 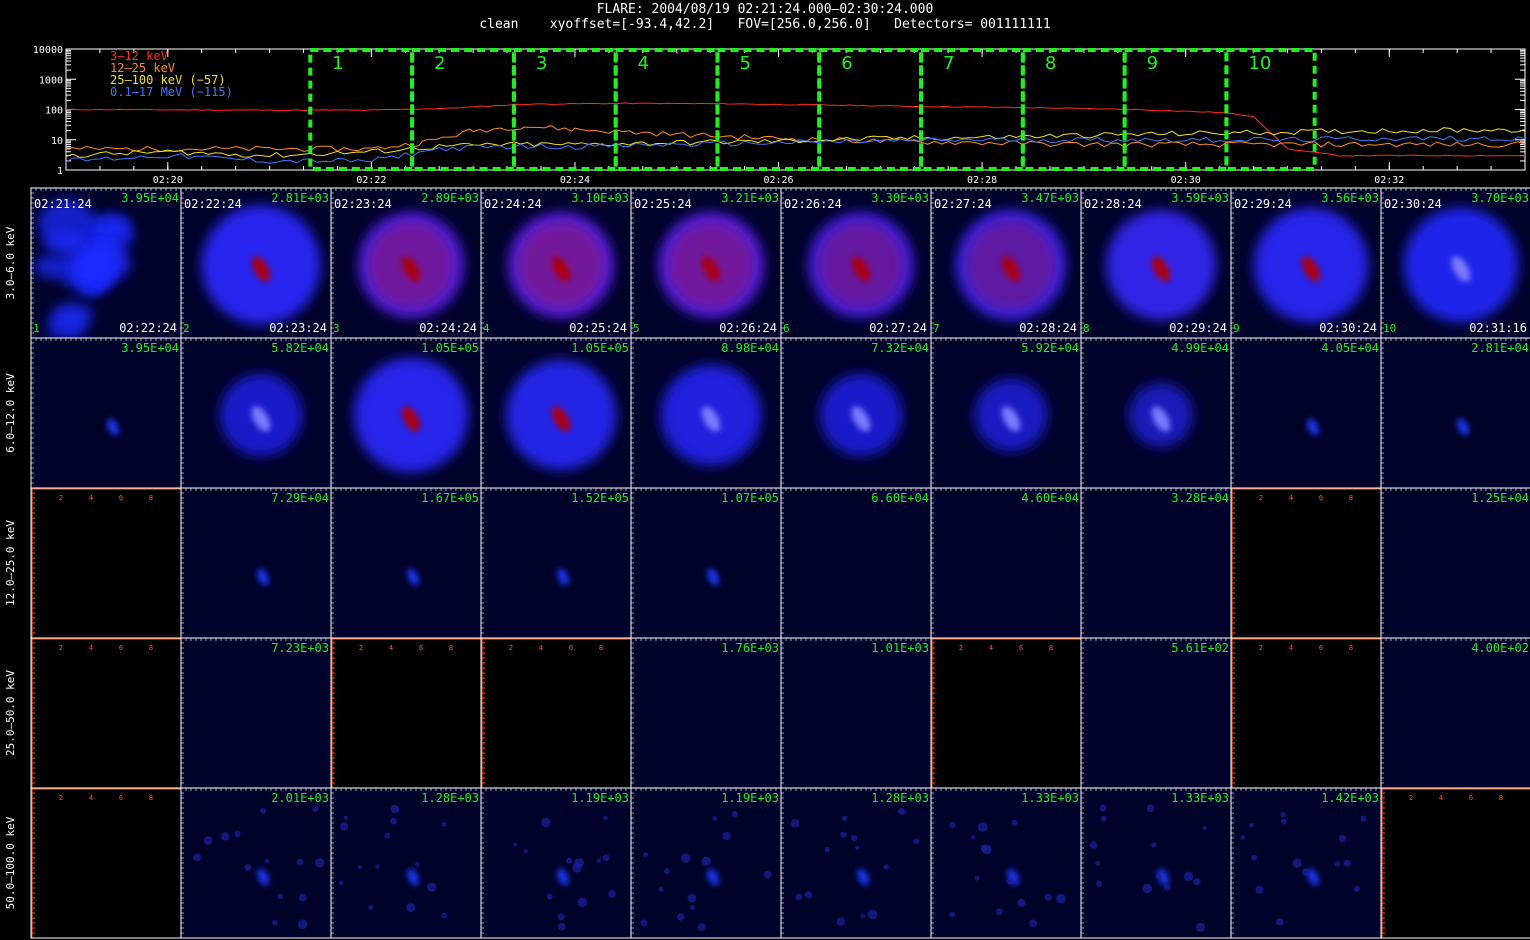 What do you see at coordinates (1263, 204) in the screenshot?
I see `panel-start-time: 02:29:24` at bounding box center [1263, 204].